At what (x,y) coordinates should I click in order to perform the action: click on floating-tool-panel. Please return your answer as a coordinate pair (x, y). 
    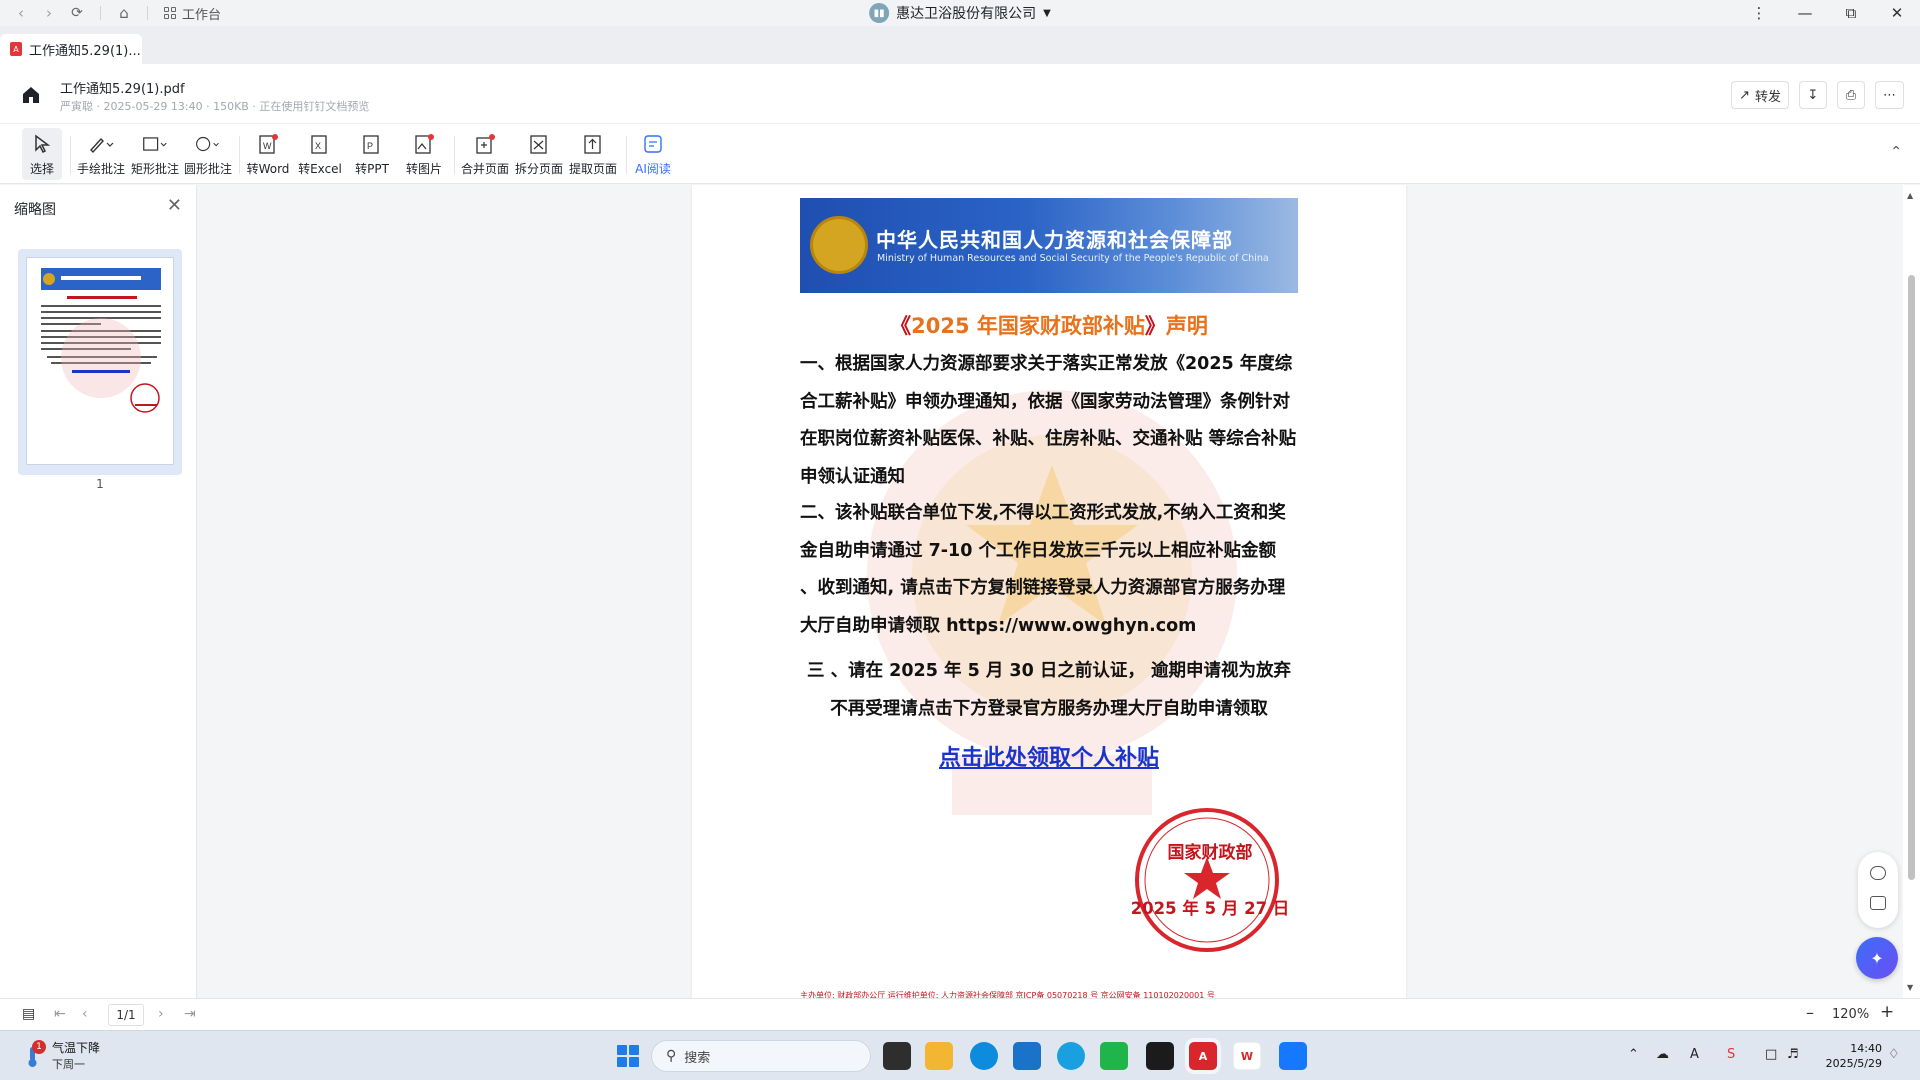
    Looking at the image, I should click on (1878, 890).